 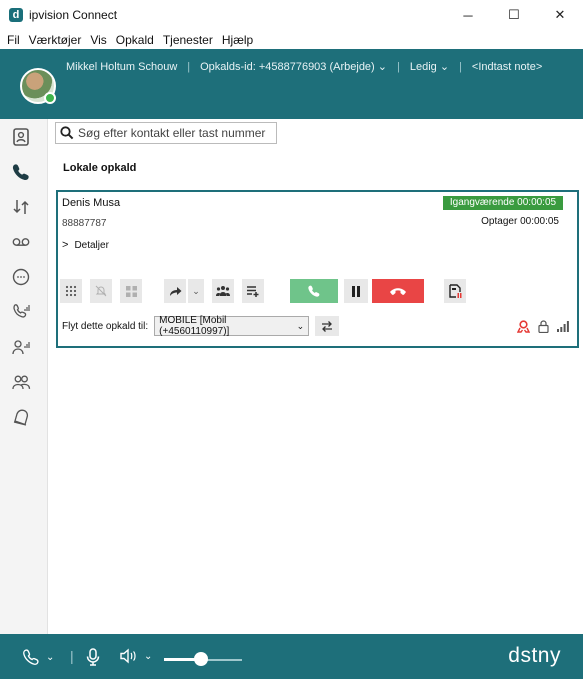 I want to click on transfer-arrows-icon, so click(x=21, y=207).